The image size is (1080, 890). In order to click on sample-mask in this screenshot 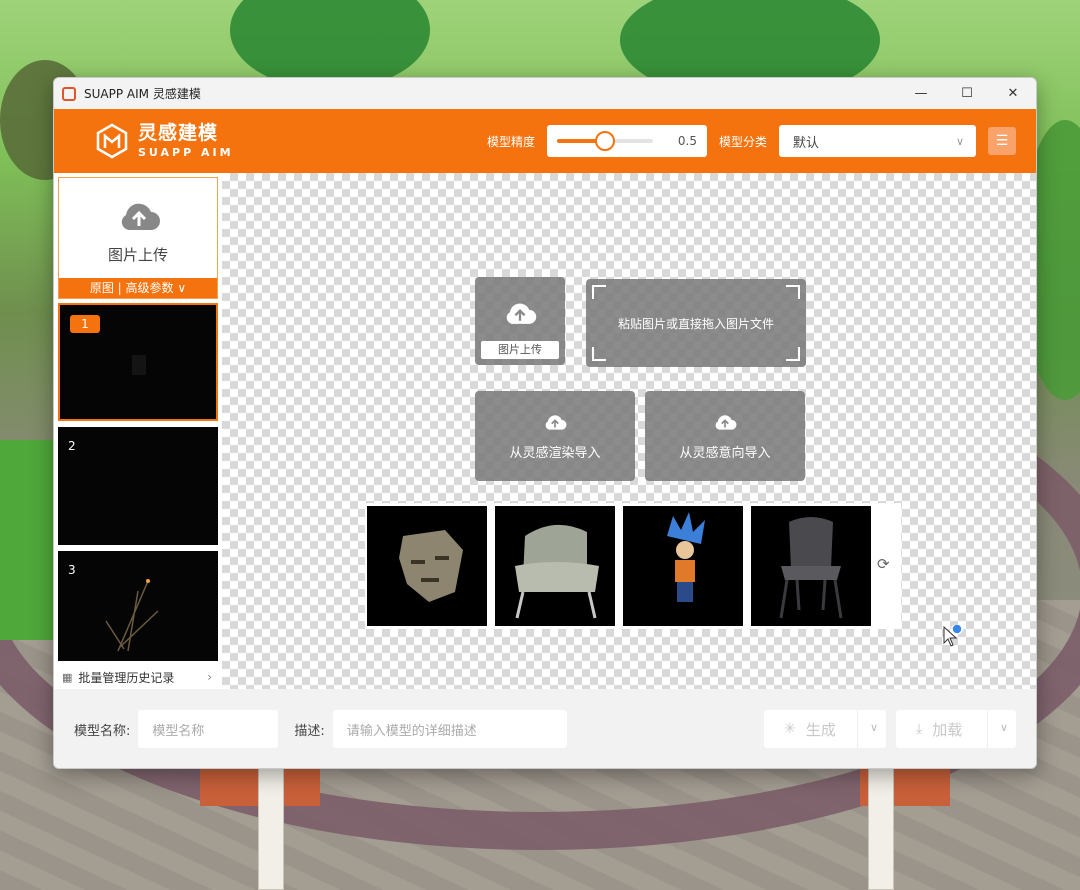, I will do `click(427, 566)`.